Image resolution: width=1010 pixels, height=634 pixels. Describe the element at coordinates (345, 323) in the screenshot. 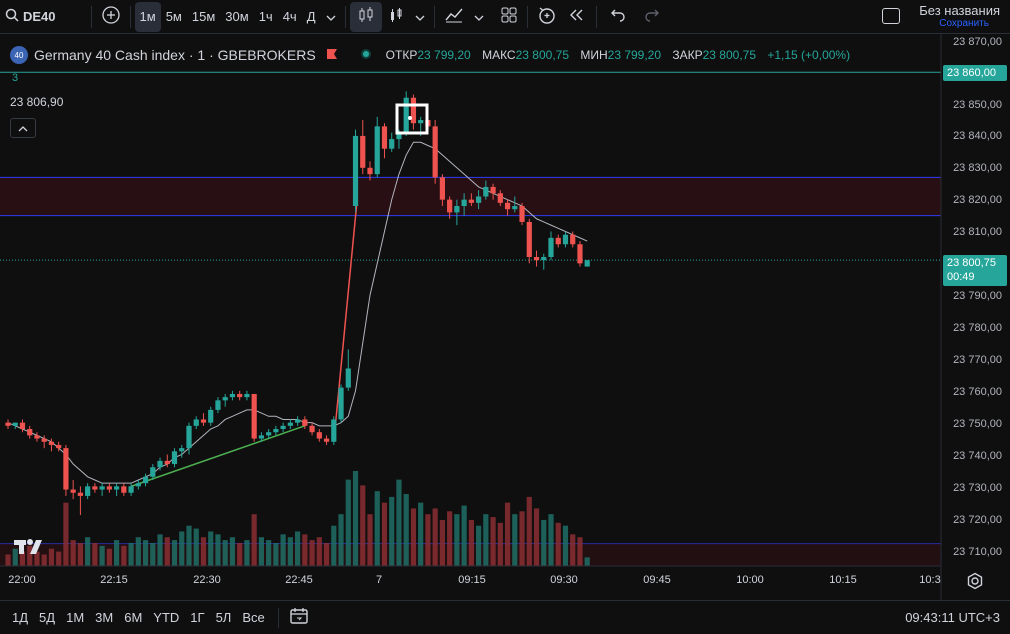

I see `trend-line` at that location.